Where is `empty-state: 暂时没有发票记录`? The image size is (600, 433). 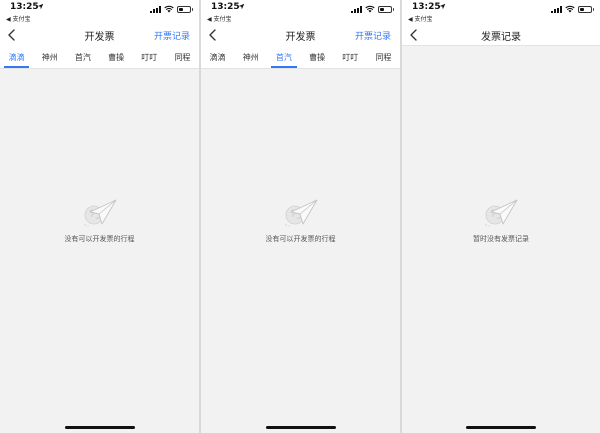 empty-state: 暂时没有发票记录 is located at coordinates (501, 221).